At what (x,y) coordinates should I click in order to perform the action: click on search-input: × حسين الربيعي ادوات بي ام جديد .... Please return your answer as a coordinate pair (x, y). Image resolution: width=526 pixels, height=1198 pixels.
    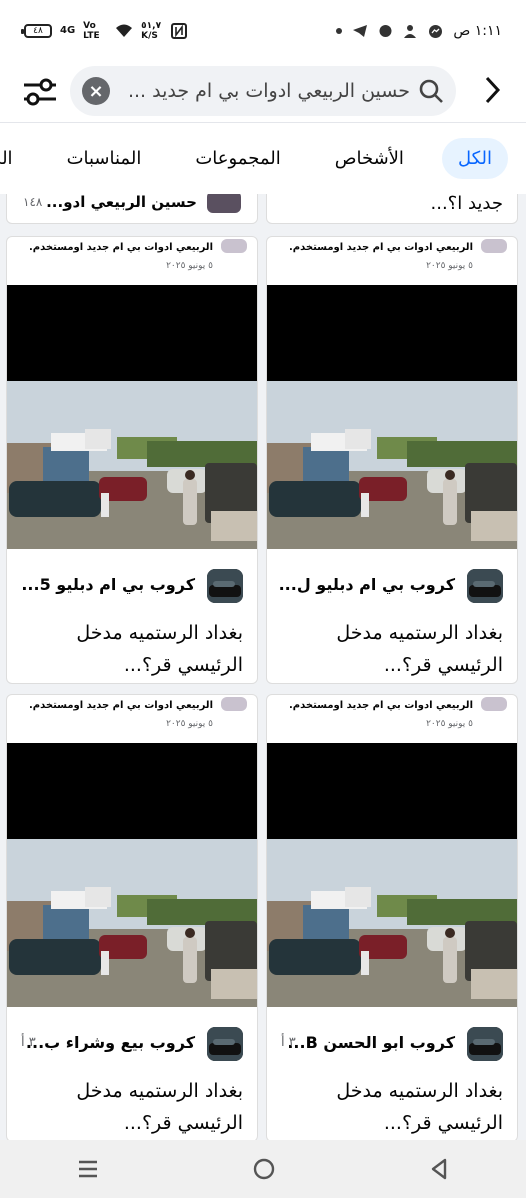
    Looking at the image, I should click on (263, 91).